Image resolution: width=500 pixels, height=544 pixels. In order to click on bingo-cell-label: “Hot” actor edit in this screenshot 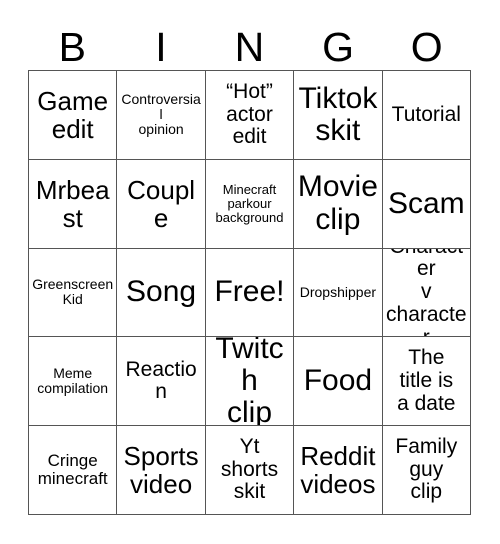, I will do `click(249, 114)`.